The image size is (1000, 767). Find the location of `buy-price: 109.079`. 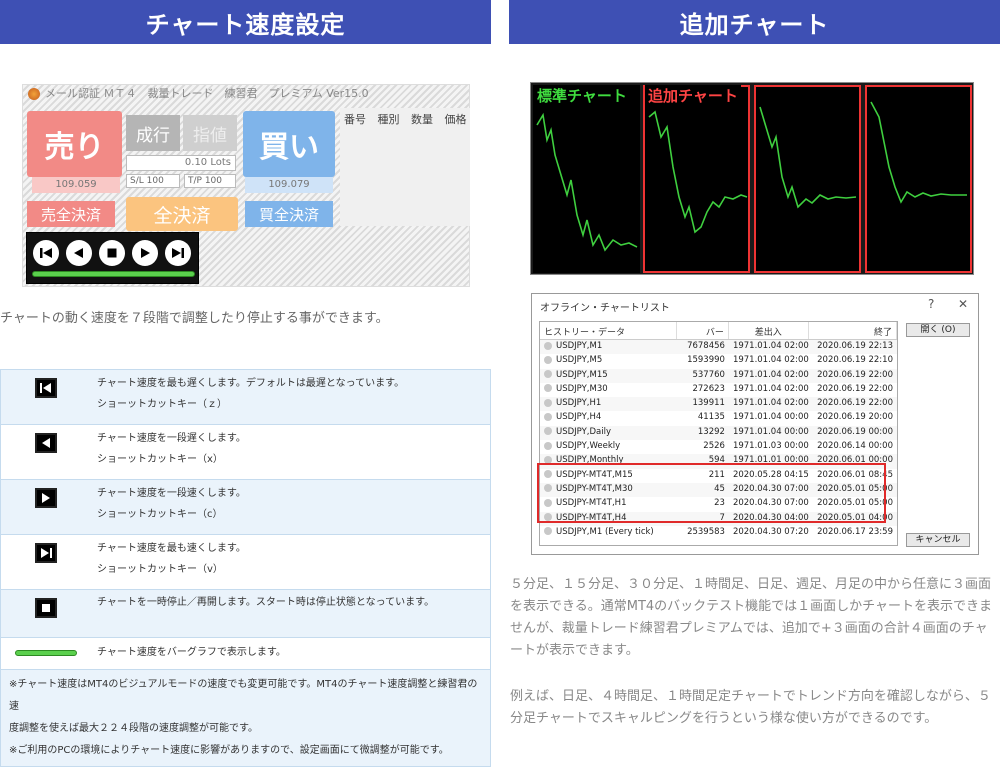

buy-price: 109.079 is located at coordinates (289, 185).